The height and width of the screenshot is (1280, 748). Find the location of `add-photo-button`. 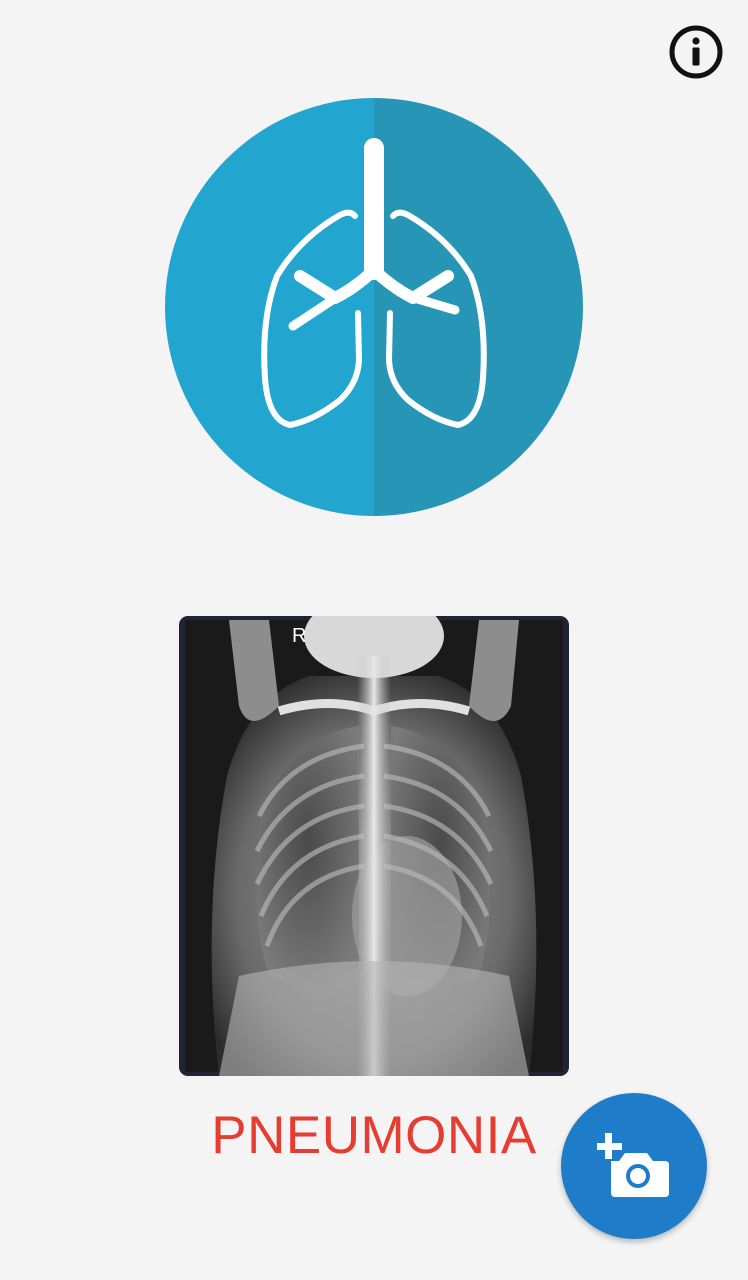

add-photo-button is located at coordinates (634, 1166).